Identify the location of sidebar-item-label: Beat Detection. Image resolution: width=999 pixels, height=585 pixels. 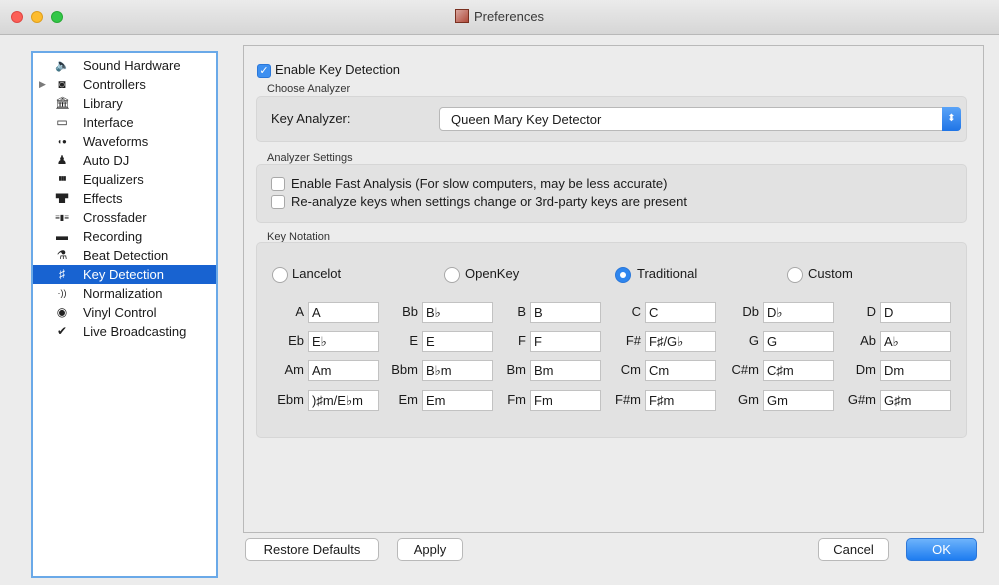
(126, 255).